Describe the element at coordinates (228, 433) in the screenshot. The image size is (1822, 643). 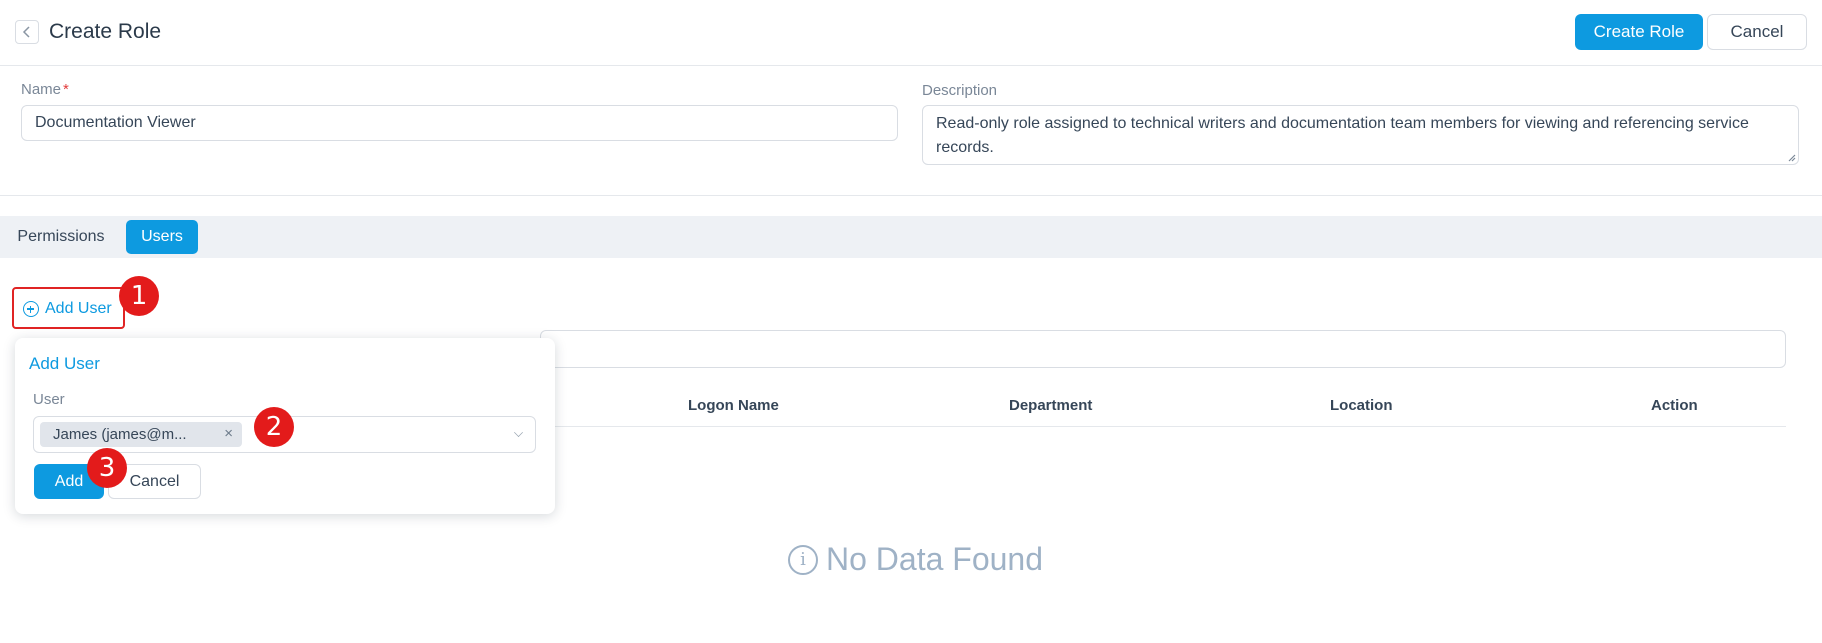
I see `close-icon: ×` at that location.